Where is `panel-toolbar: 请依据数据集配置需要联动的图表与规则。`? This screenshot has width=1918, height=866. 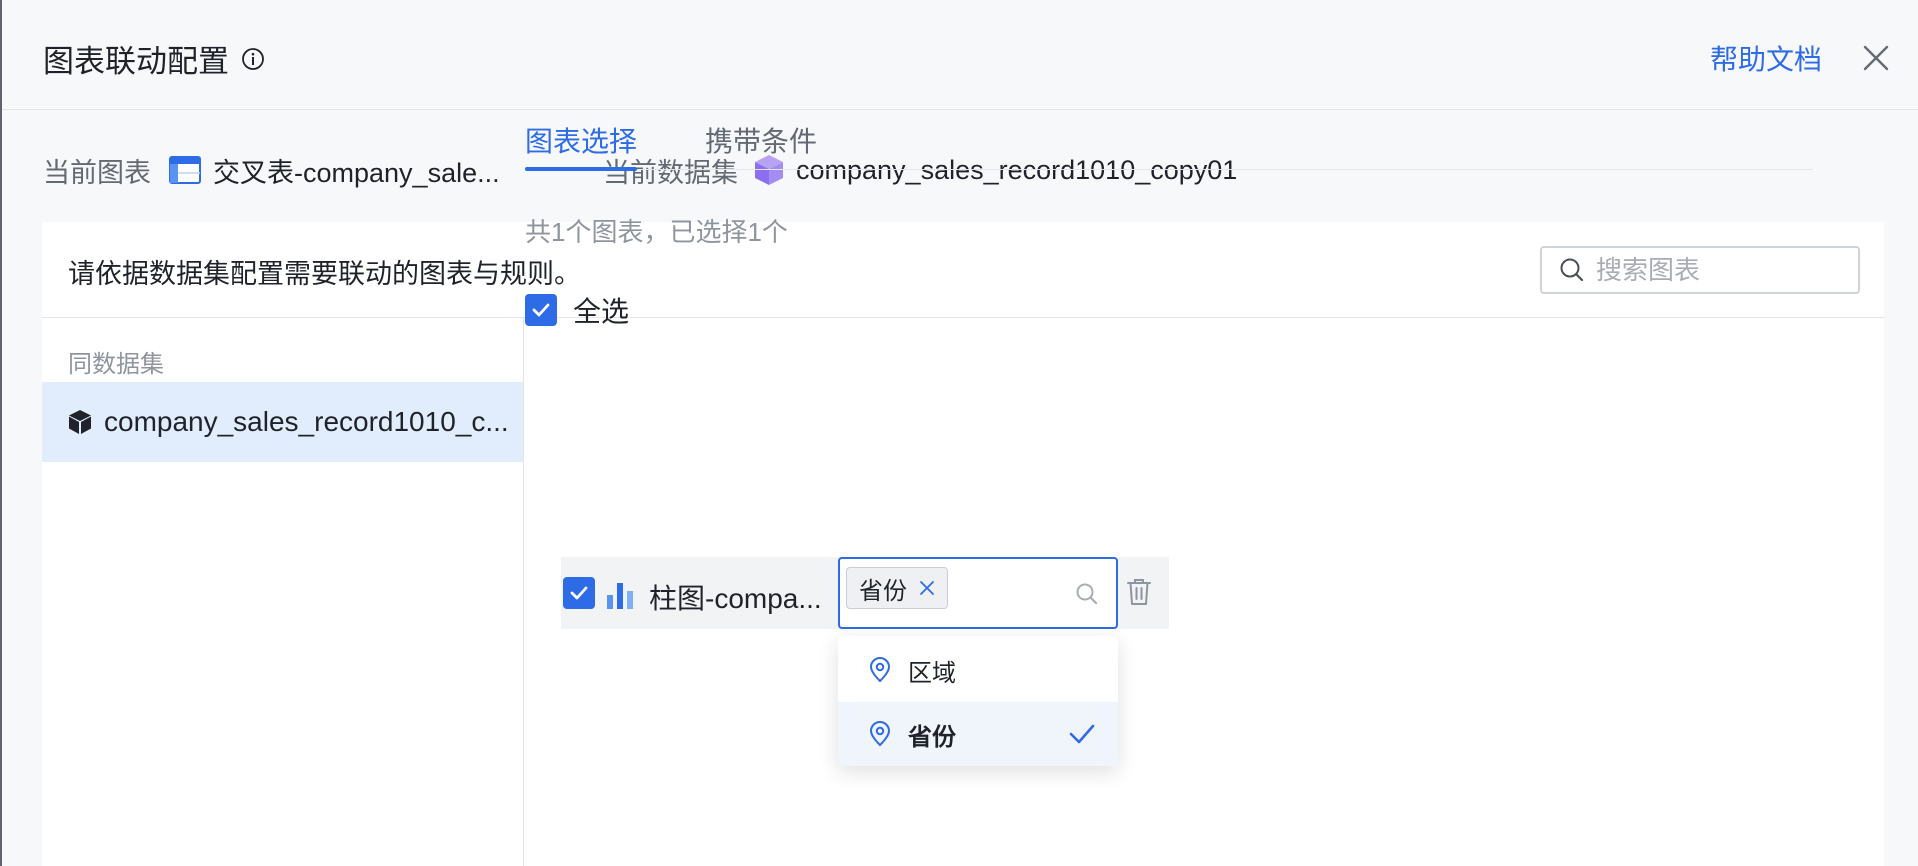
panel-toolbar: 请依据数据集配置需要联动的图表与规则。 is located at coordinates (963, 270).